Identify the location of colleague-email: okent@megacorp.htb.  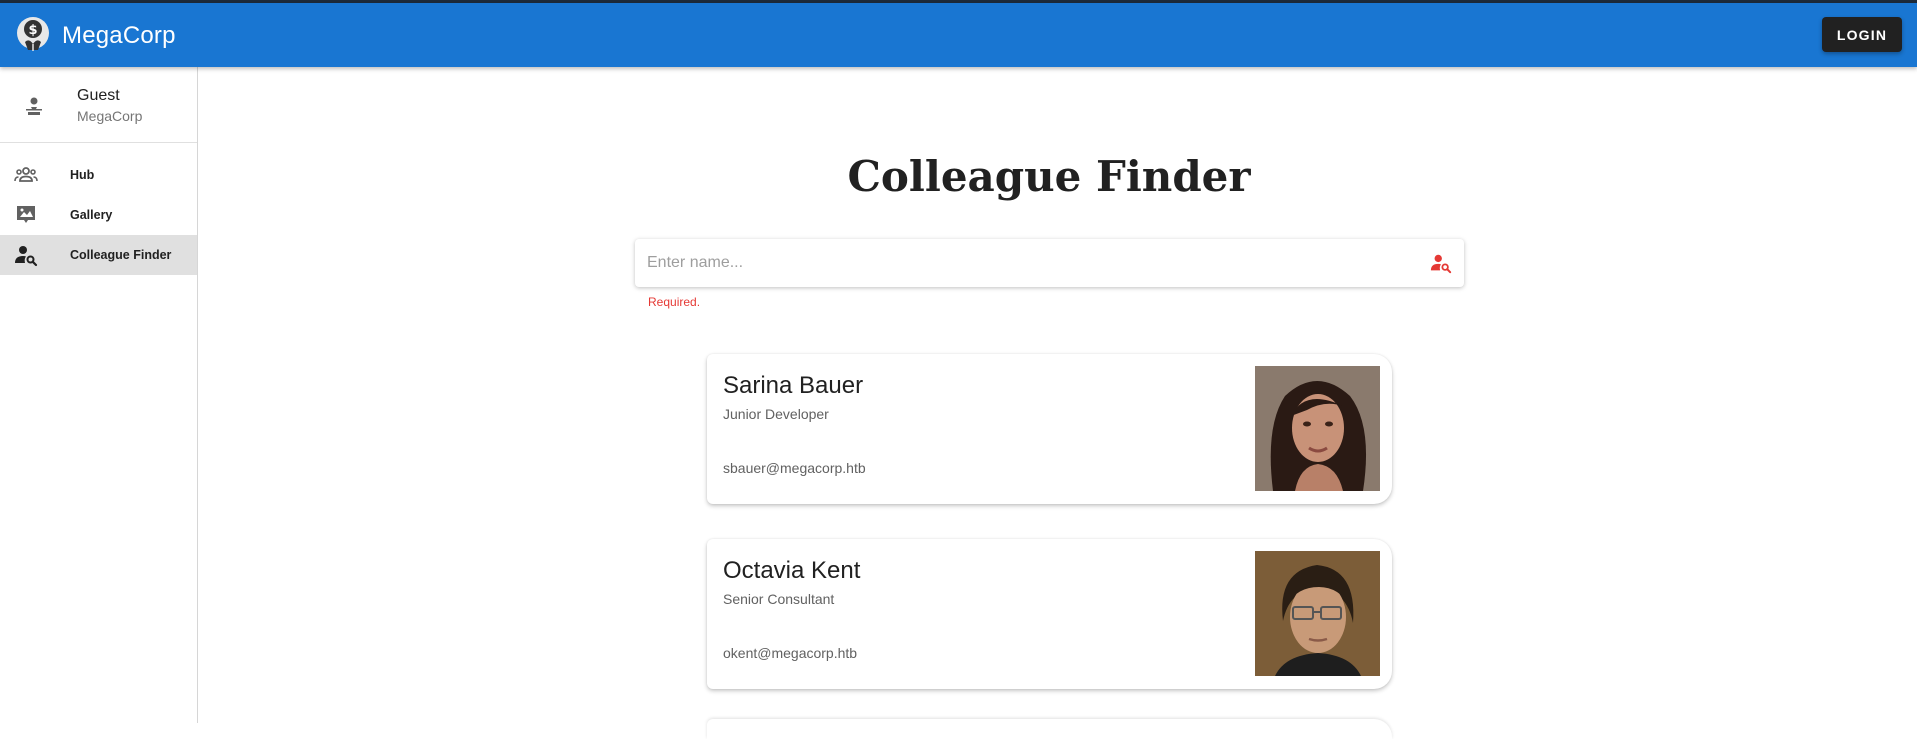
(790, 653).